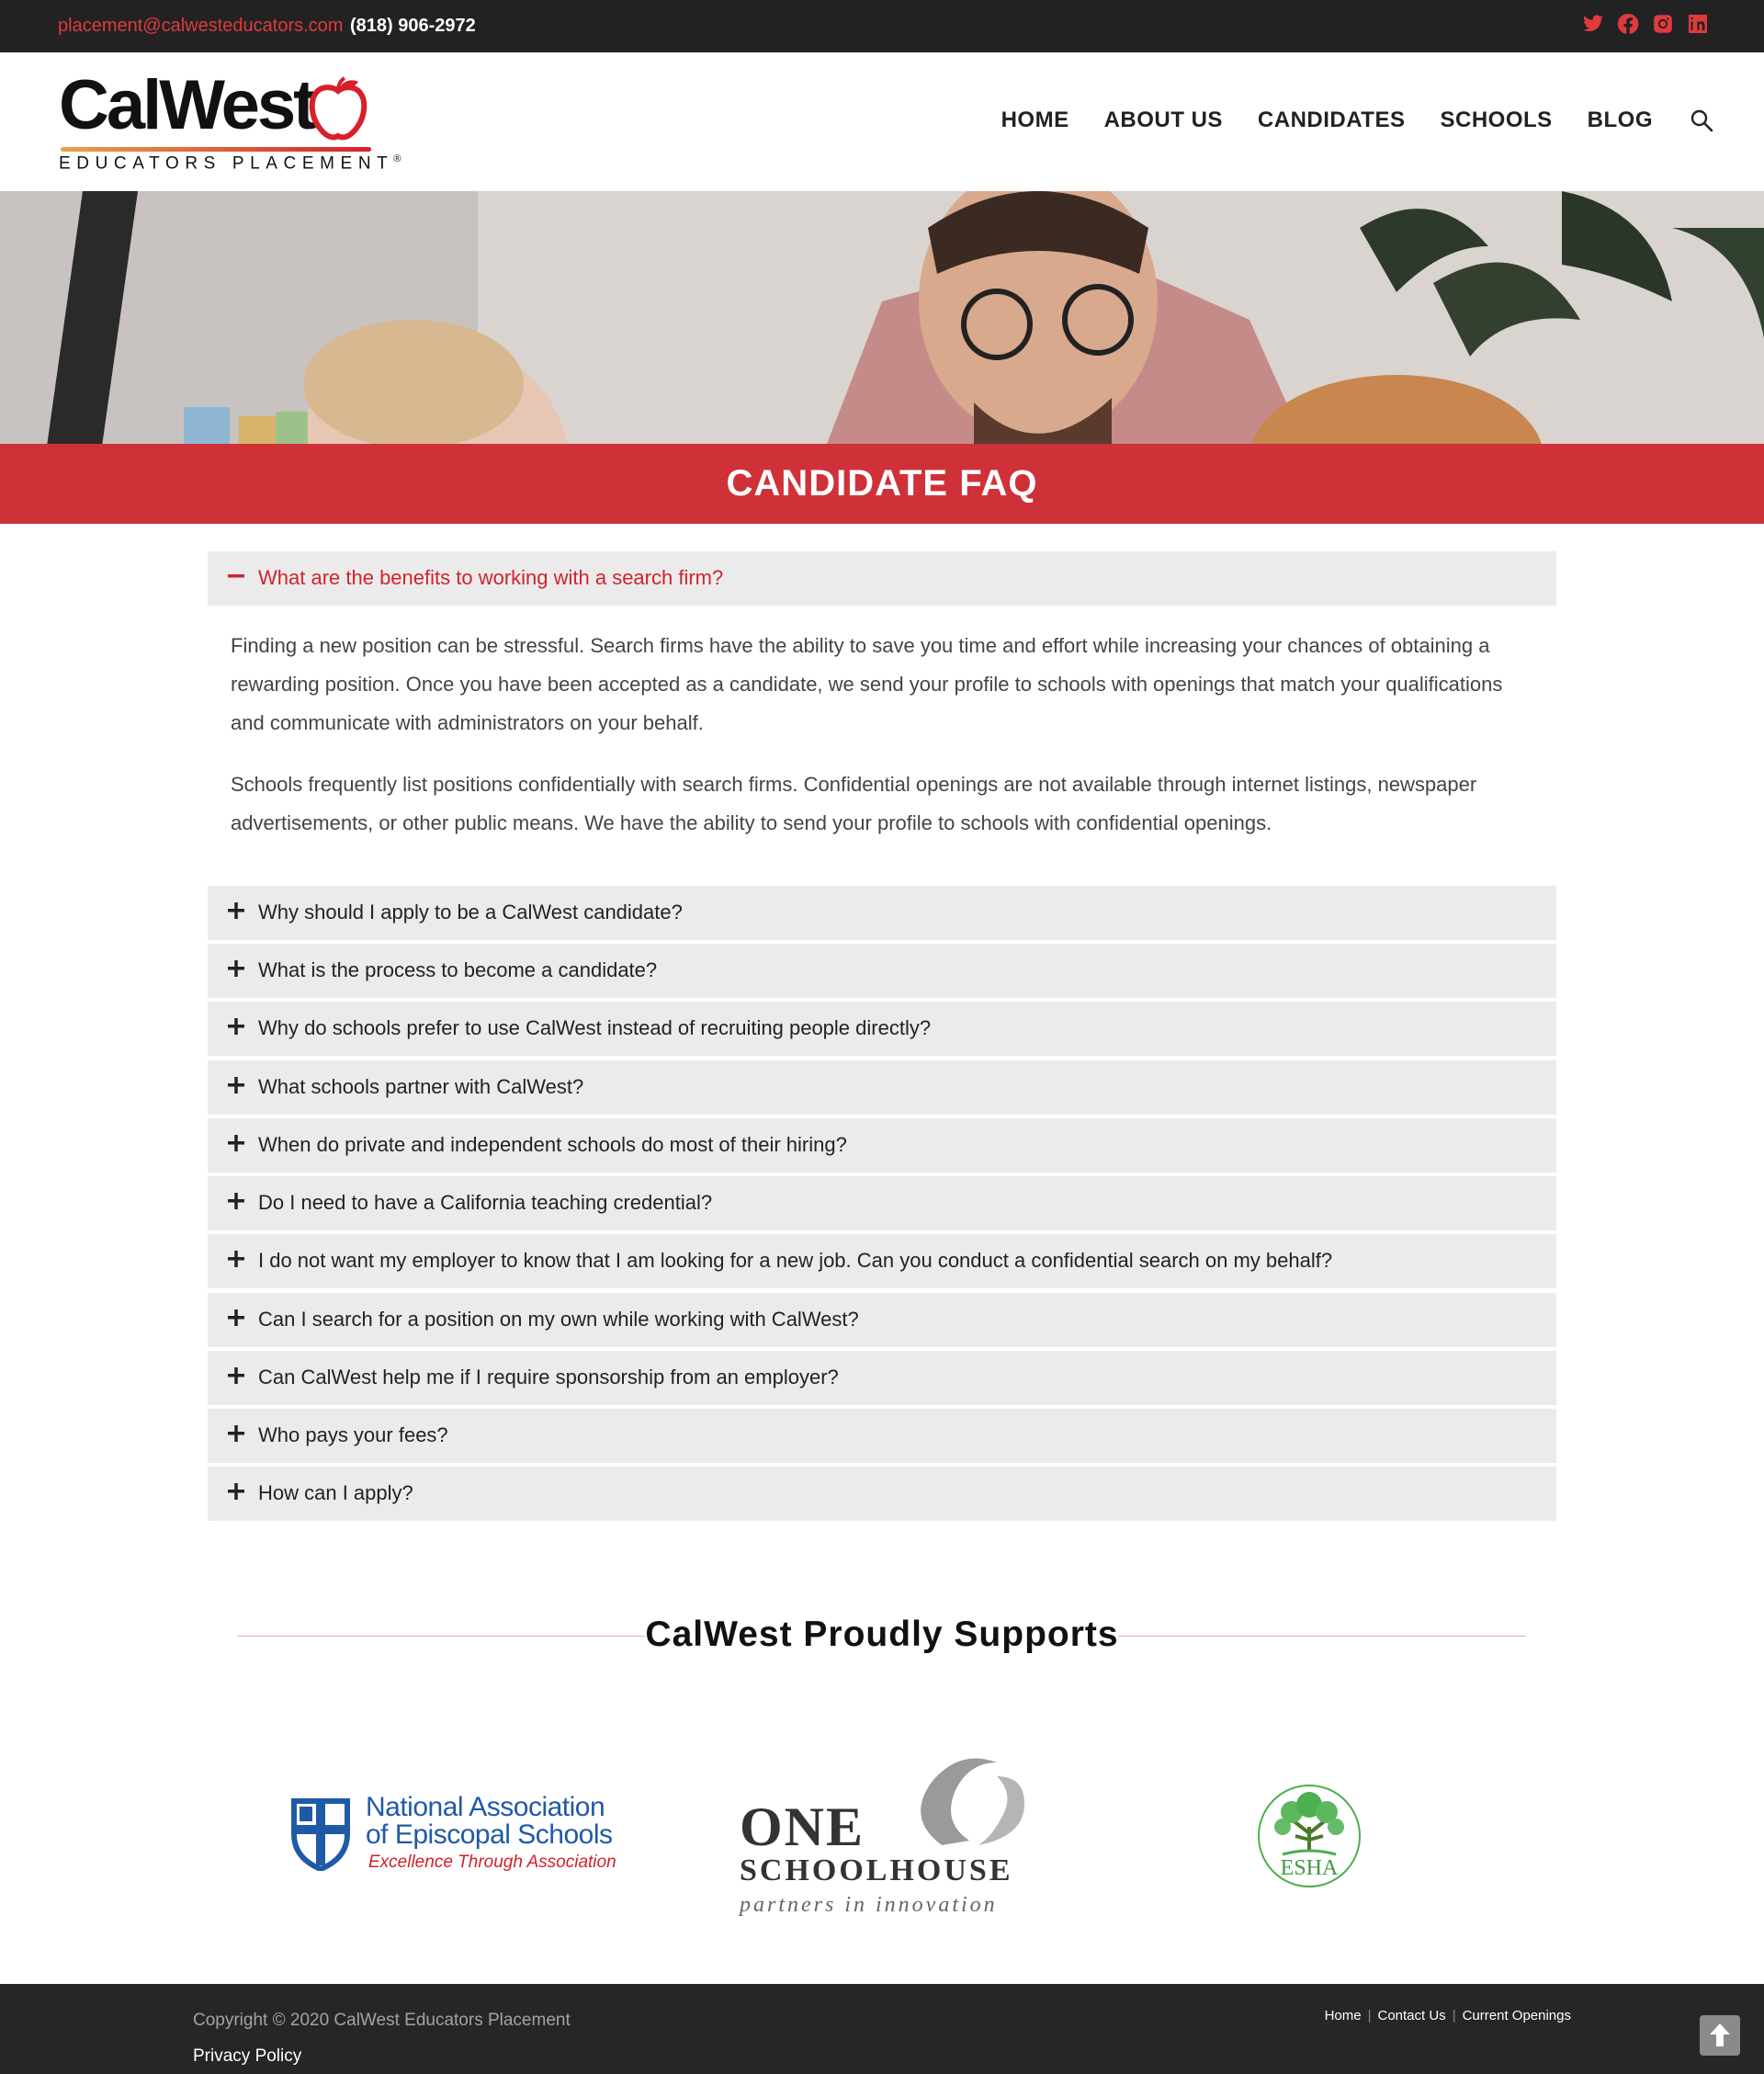 This screenshot has width=1764, height=2074. I want to click on logo-underline, so click(216, 149).